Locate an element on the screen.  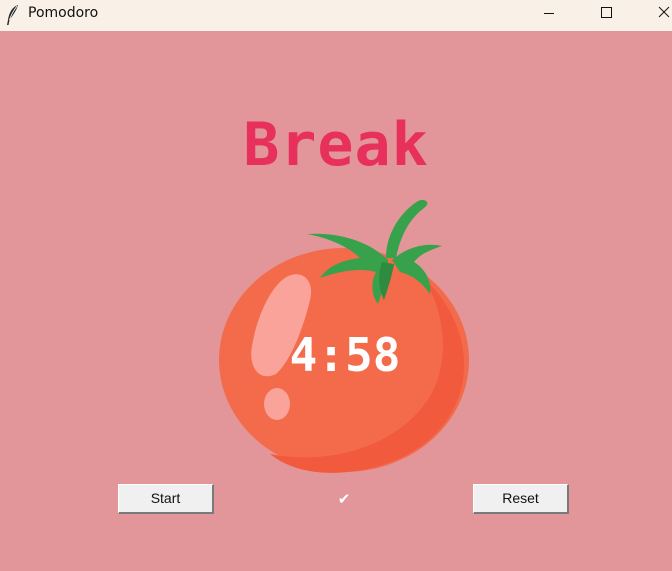
checkmarks-label: ✔ is located at coordinates (344, 499).